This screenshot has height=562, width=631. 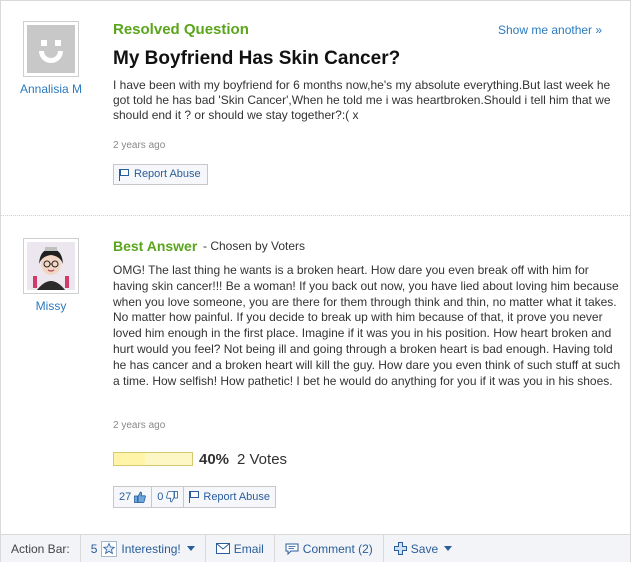 I want to click on answer-time: 2 years ago, so click(x=139, y=425).